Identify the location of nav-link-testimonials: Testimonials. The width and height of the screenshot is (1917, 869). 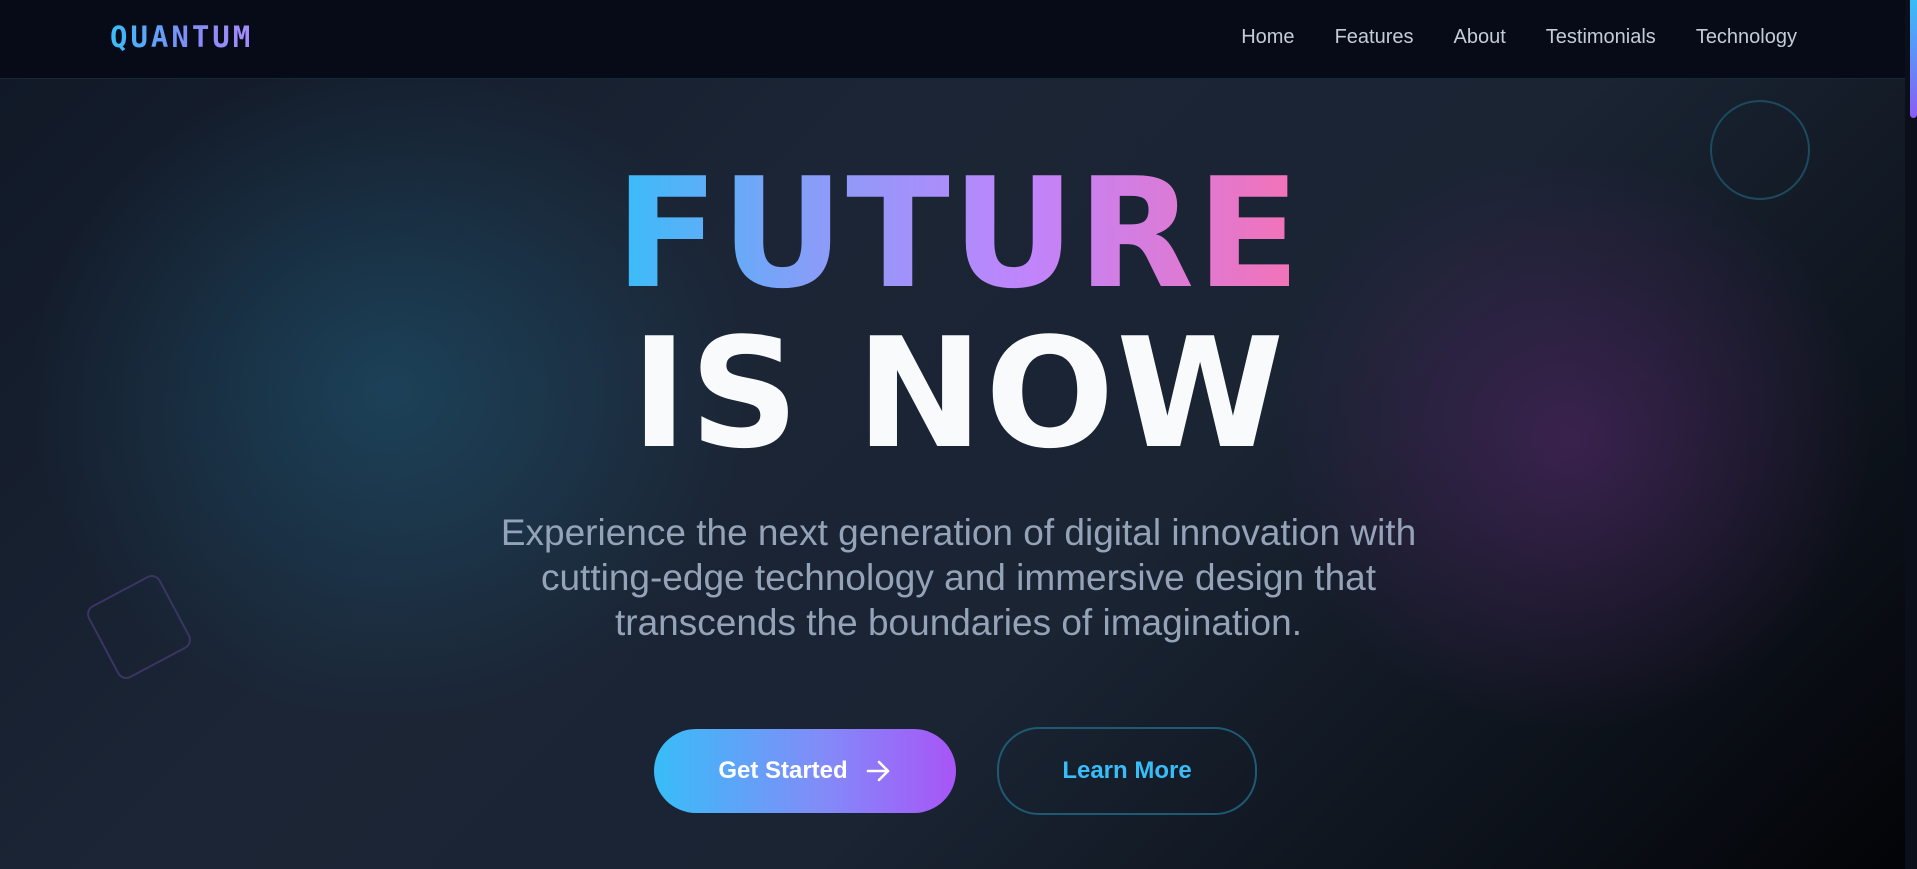
(1601, 37).